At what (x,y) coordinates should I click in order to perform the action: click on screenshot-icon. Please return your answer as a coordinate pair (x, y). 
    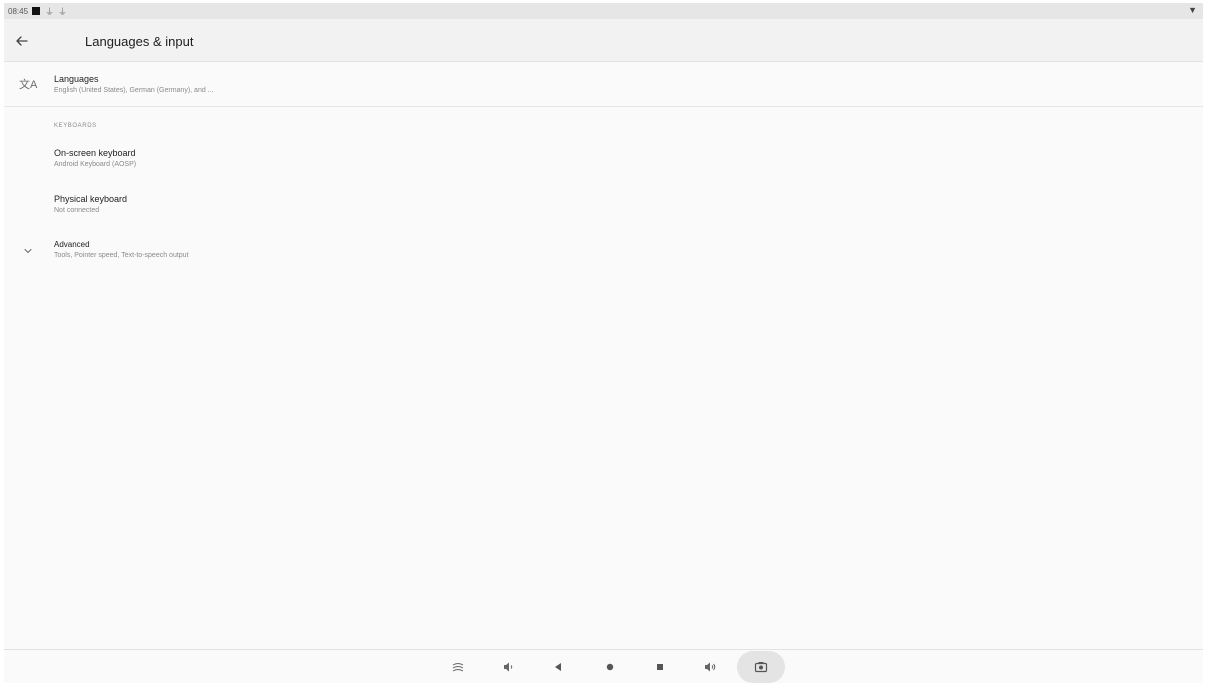
    Looking at the image, I should click on (761, 667).